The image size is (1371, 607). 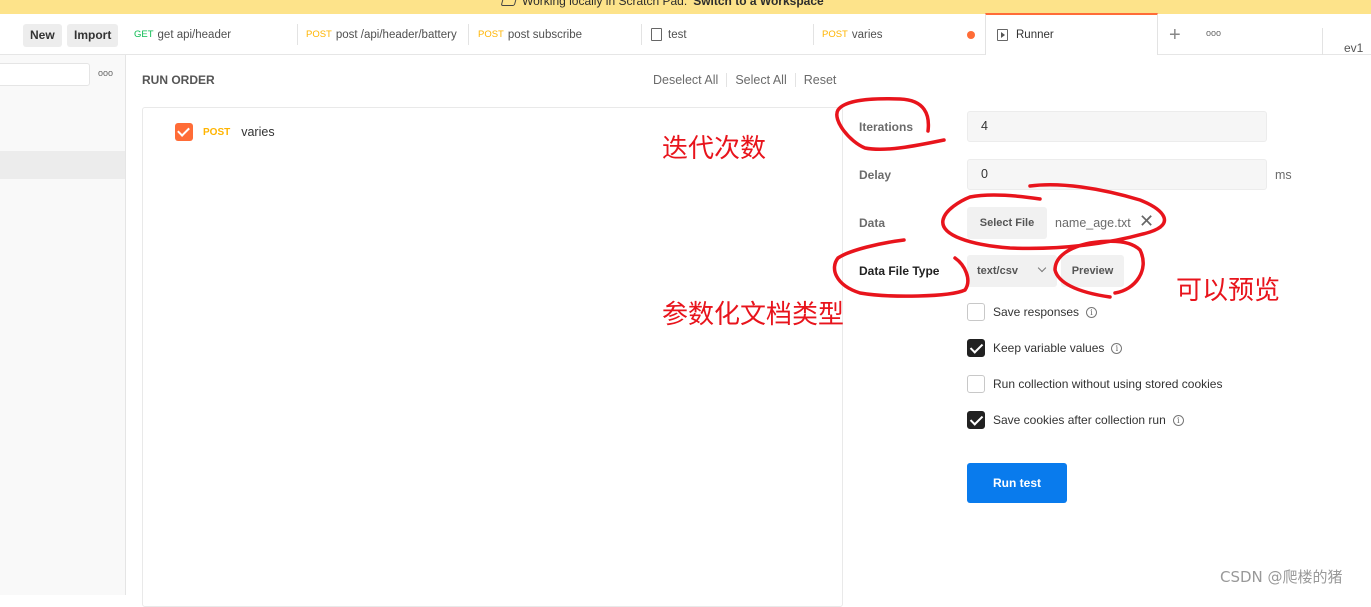 I want to click on option-label: Save responses, so click(x=1036, y=312).